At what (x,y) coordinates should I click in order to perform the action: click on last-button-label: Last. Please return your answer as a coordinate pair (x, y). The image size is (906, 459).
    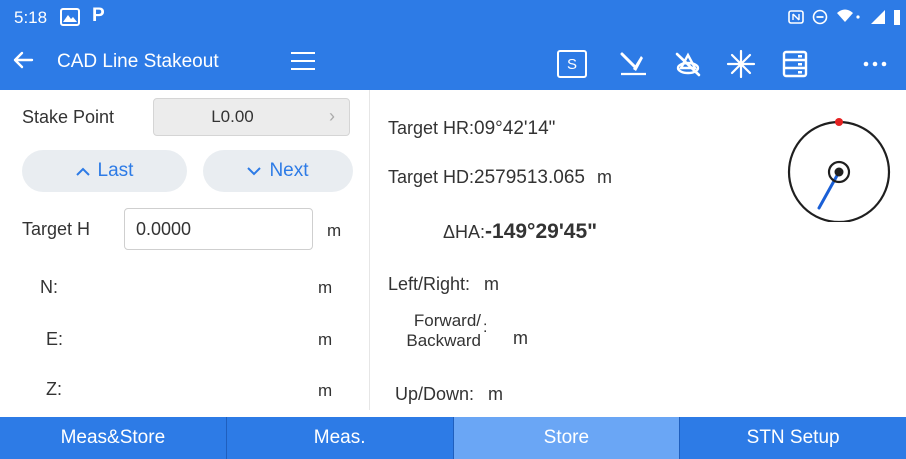
    Looking at the image, I should click on (115, 170).